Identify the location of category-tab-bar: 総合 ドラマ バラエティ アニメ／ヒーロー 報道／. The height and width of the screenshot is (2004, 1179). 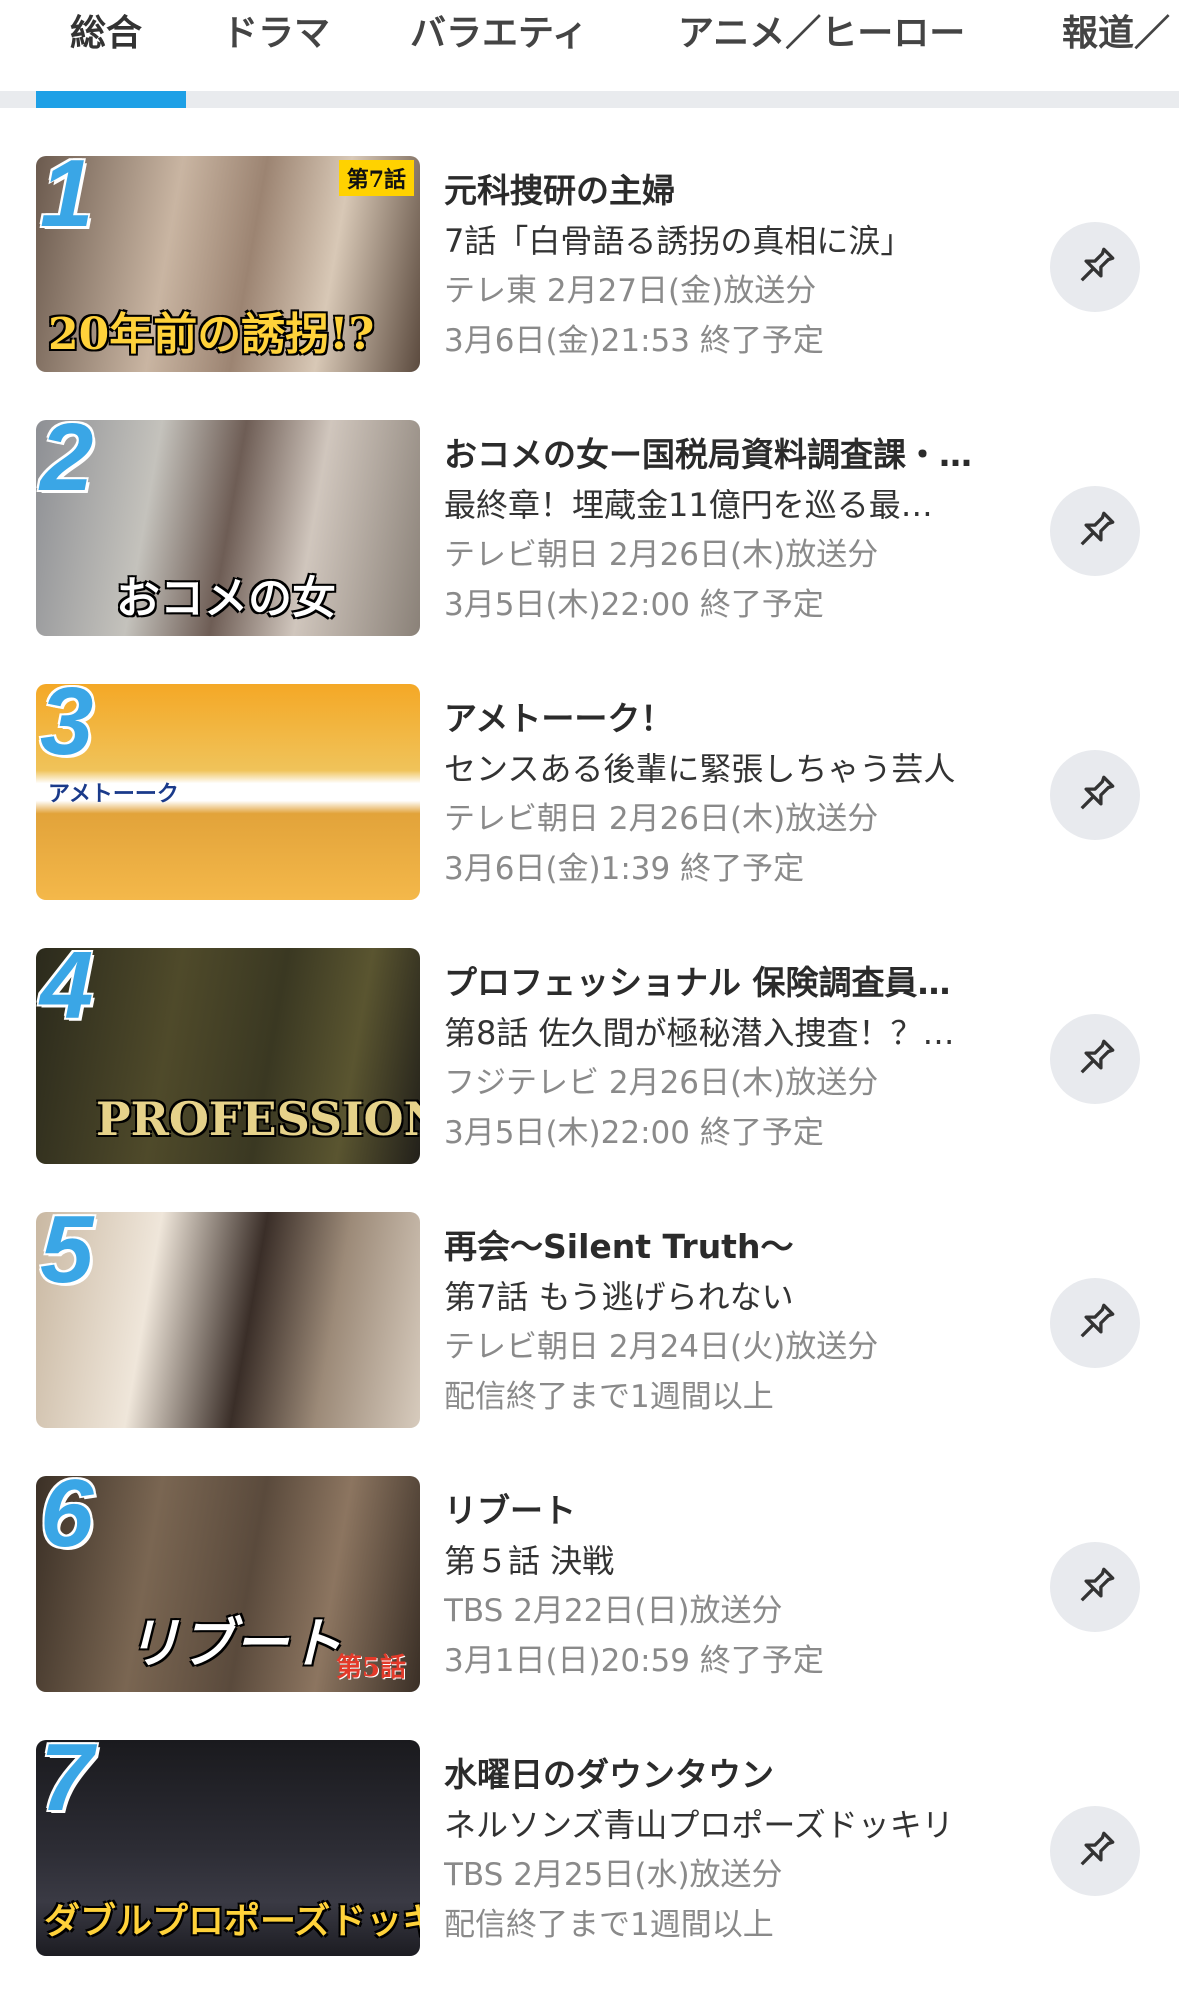
(589, 54).